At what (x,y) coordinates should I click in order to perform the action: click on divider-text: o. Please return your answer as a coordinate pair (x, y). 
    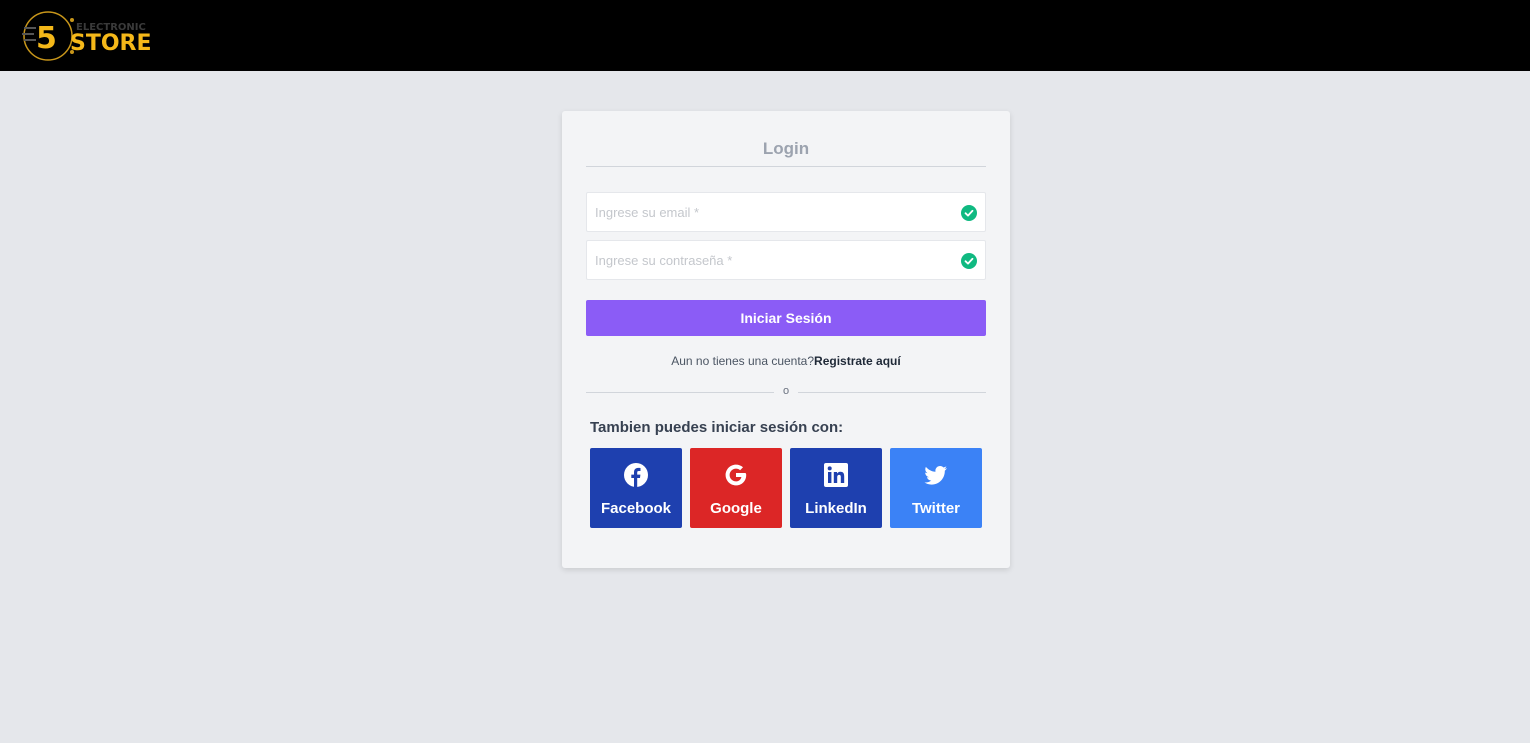
    Looking at the image, I should click on (786, 391).